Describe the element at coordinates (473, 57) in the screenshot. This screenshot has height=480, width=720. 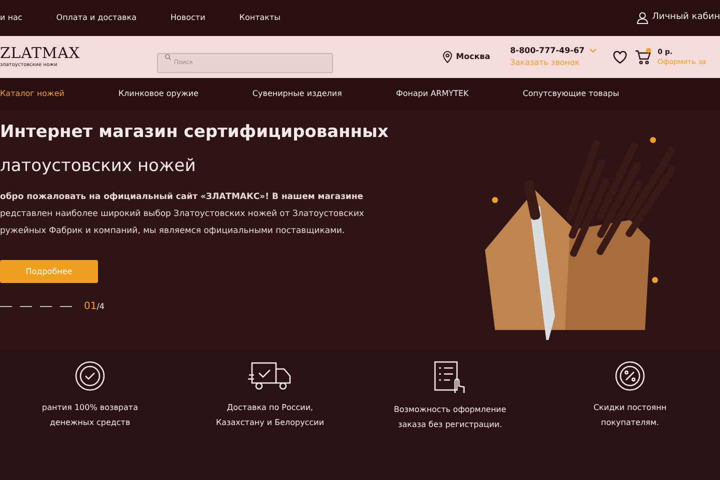
I see `city-selector: Москва` at that location.